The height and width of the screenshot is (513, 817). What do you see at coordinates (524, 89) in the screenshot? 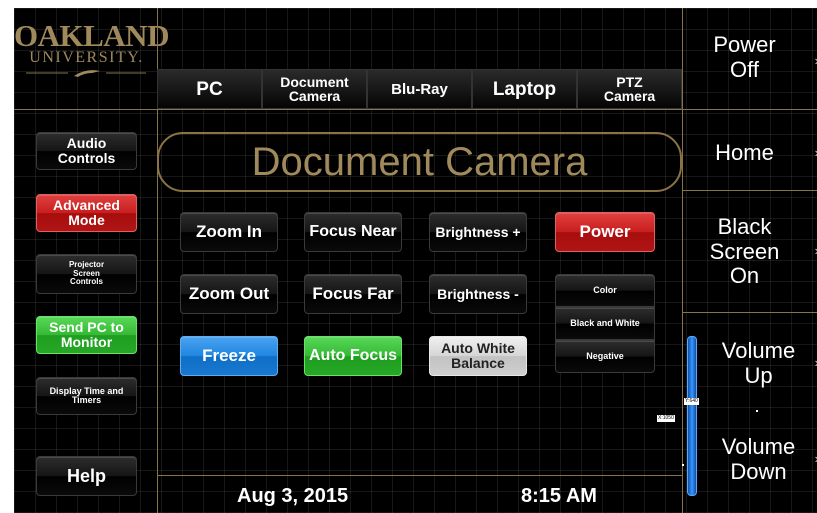
I see `tab-laptop: Laptop` at bounding box center [524, 89].